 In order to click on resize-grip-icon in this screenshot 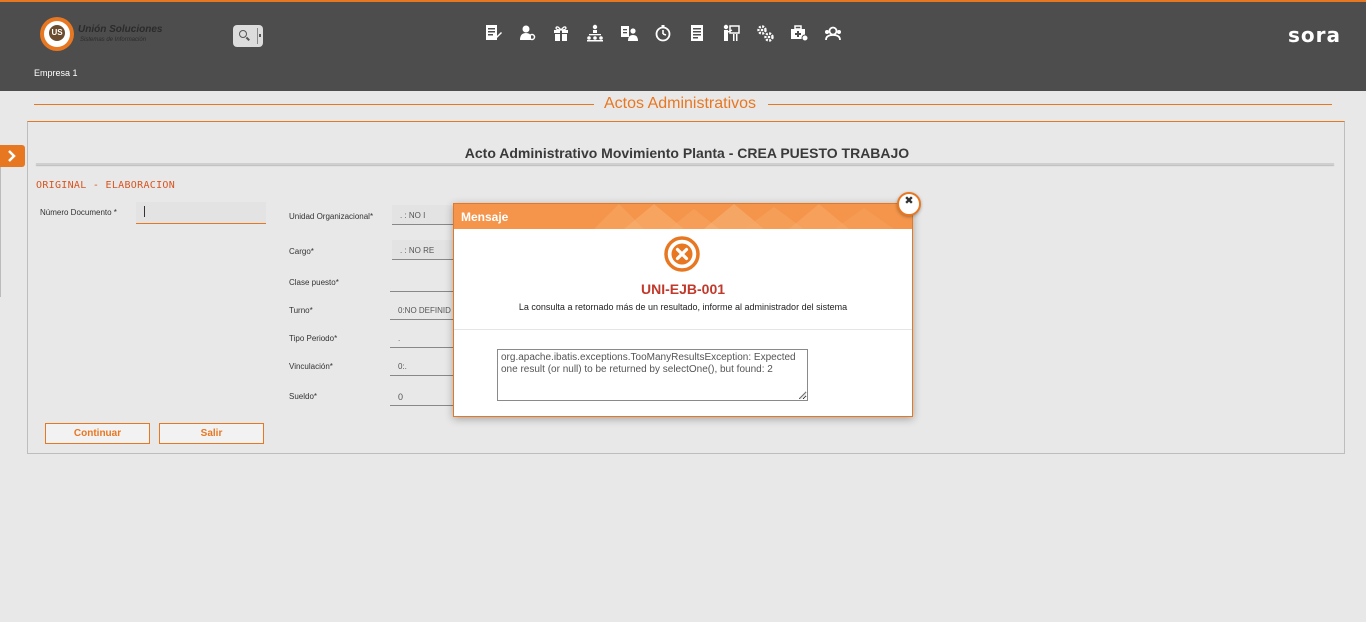, I will do `click(802, 395)`.